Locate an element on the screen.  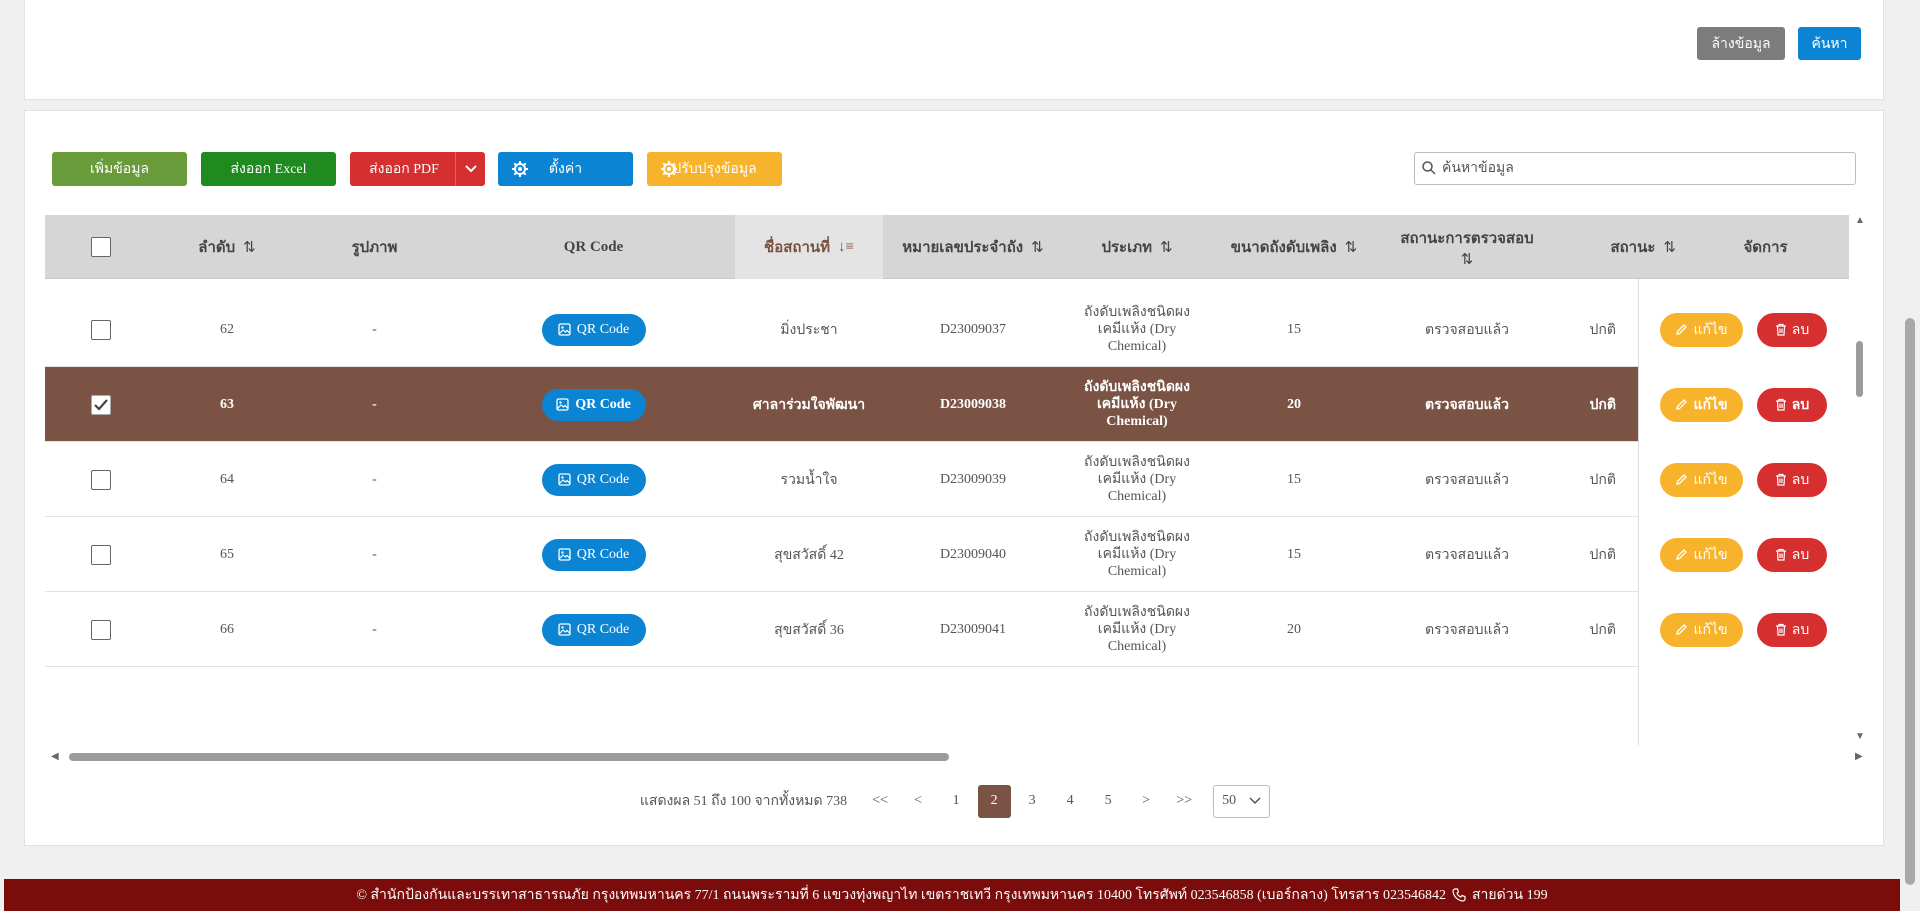
footer-hotline: สายด่วน 199 is located at coordinates (1509, 895).